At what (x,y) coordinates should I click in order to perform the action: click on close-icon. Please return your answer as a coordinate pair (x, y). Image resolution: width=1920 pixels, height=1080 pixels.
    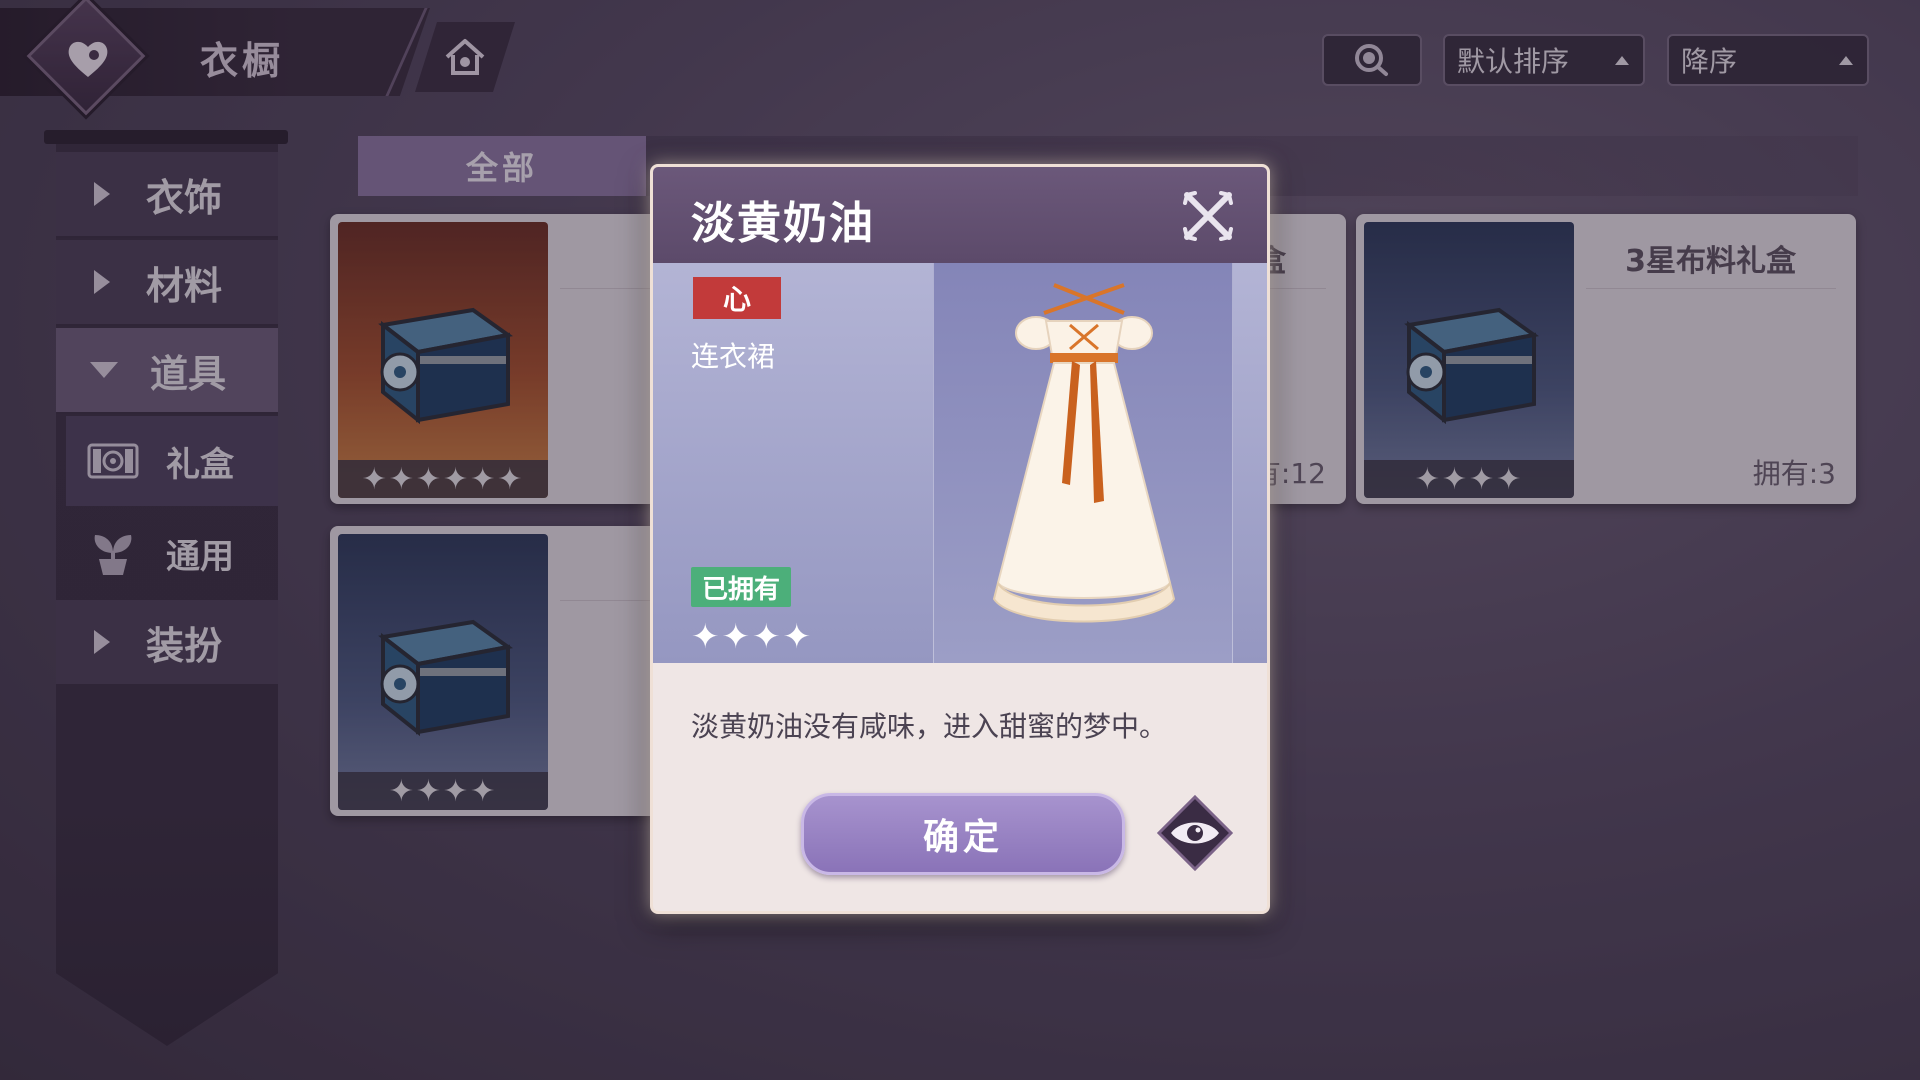
    Looking at the image, I should click on (1208, 216).